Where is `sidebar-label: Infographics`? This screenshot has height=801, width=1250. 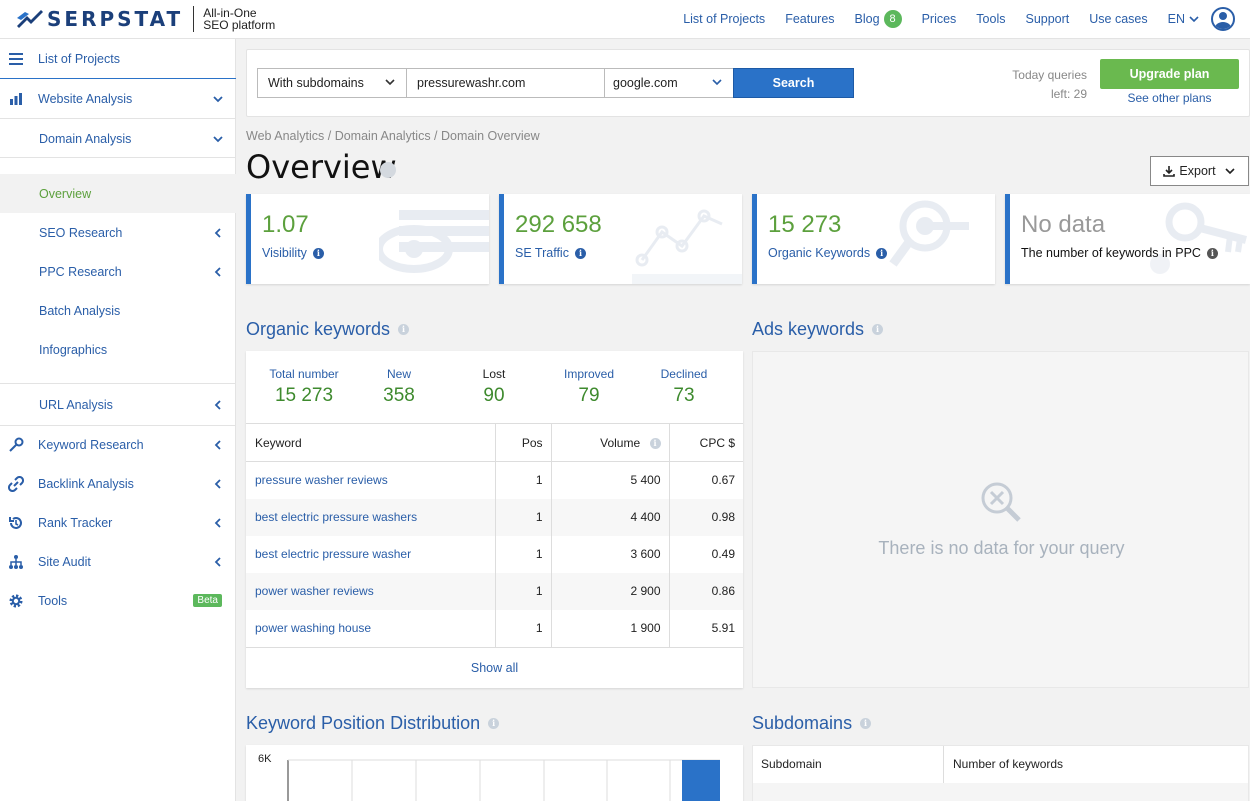 sidebar-label: Infographics is located at coordinates (73, 349).